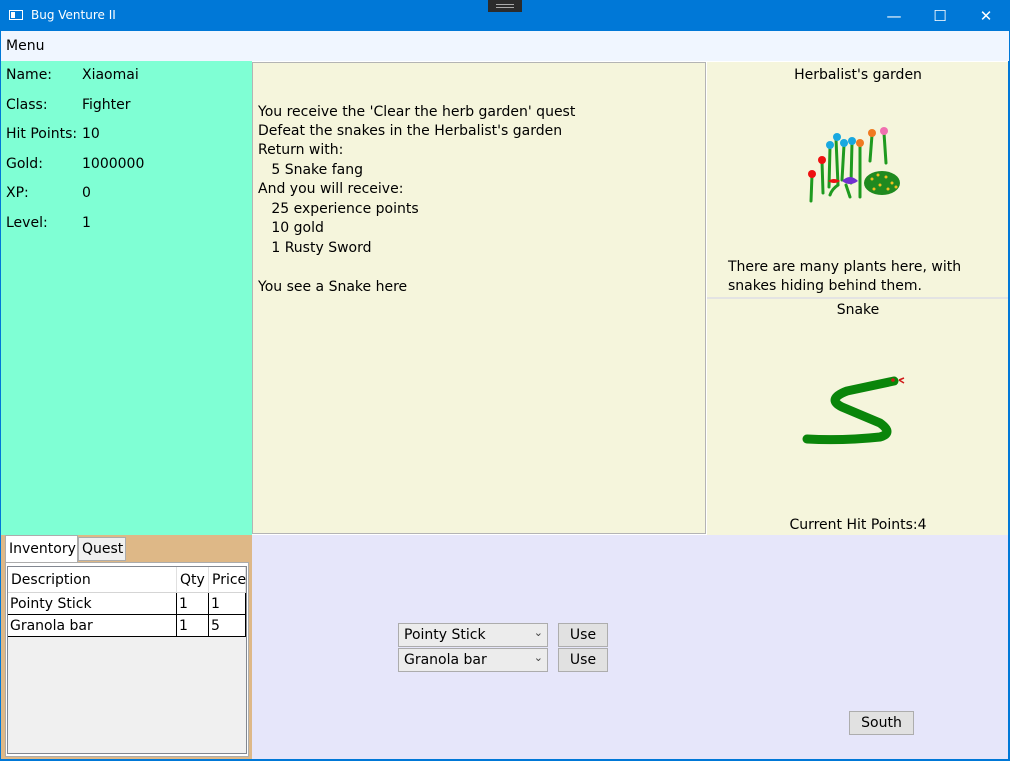 The image size is (1010, 761). Describe the element at coordinates (301, 150) in the screenshot. I see `message-line: Return with:` at that location.